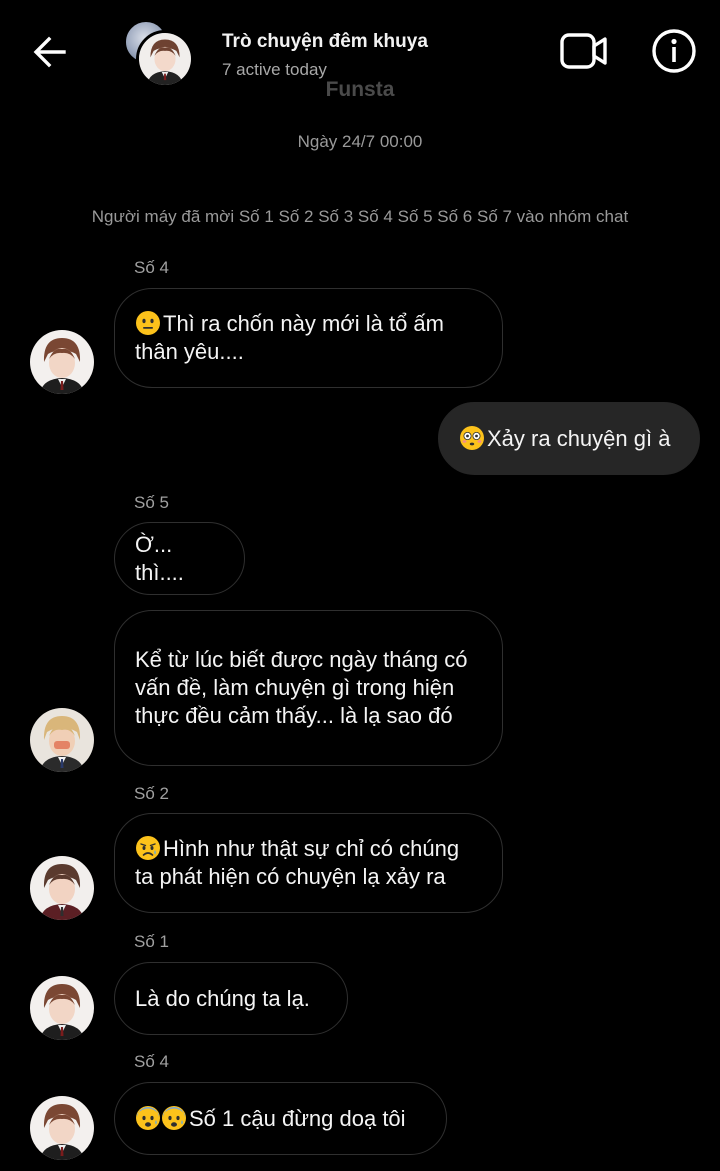 This screenshot has height=1171, width=720. I want to click on message-text: Xảy ra chuyện gì à, so click(579, 438).